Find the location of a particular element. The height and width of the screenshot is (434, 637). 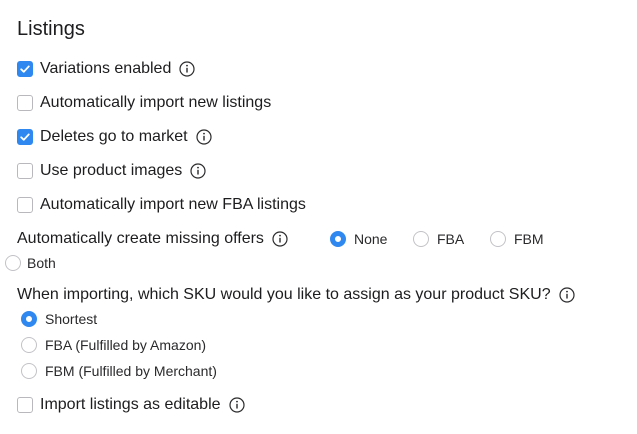

auto-import-listings-option: Automatically import new listings is located at coordinates (143, 103).